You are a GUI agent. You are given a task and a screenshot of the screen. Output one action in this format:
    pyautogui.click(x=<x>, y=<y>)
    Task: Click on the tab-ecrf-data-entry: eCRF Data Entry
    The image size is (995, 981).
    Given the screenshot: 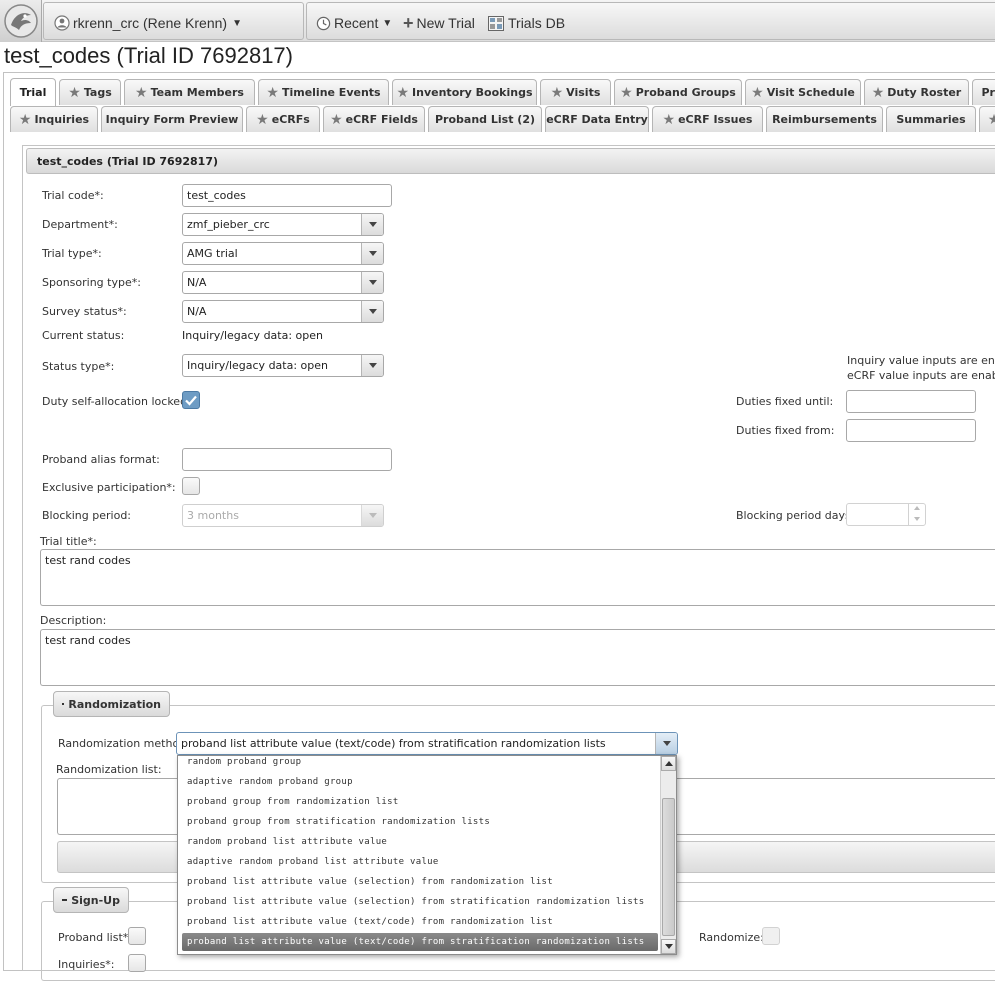 What is the action you would take?
    pyautogui.click(x=597, y=119)
    